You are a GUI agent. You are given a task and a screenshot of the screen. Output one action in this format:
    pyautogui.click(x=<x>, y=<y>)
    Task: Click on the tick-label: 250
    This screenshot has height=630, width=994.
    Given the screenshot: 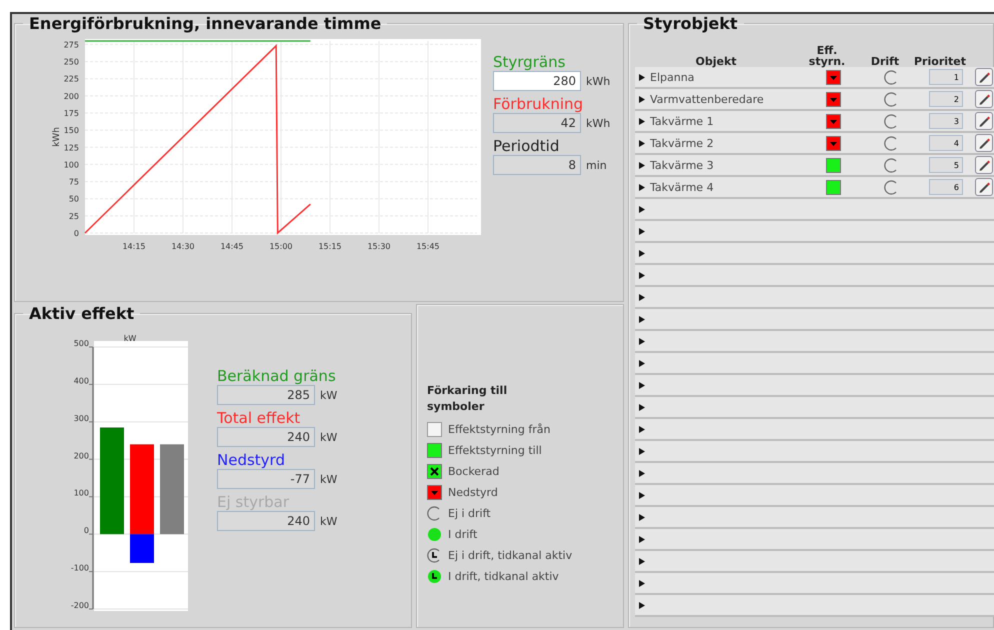 What is the action you would take?
    pyautogui.click(x=71, y=62)
    